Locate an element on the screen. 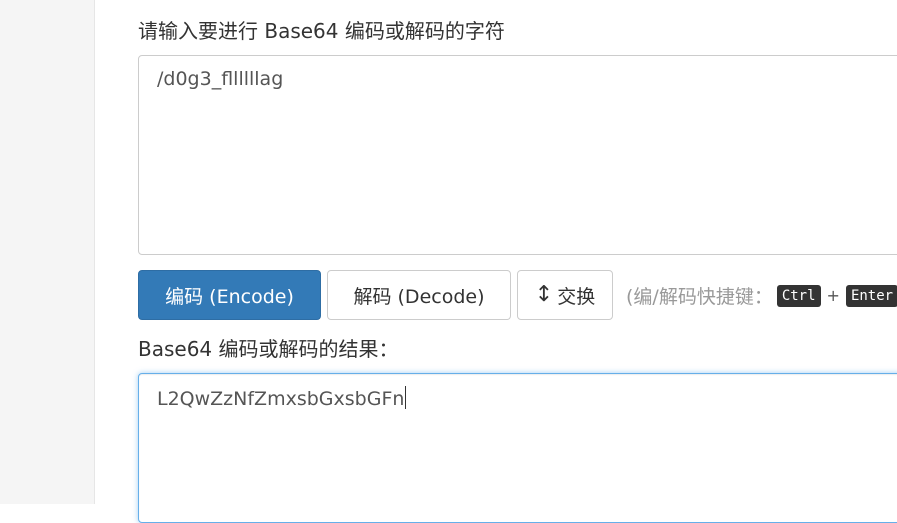  swap-vertical-icon: ↕ is located at coordinates (544, 294).